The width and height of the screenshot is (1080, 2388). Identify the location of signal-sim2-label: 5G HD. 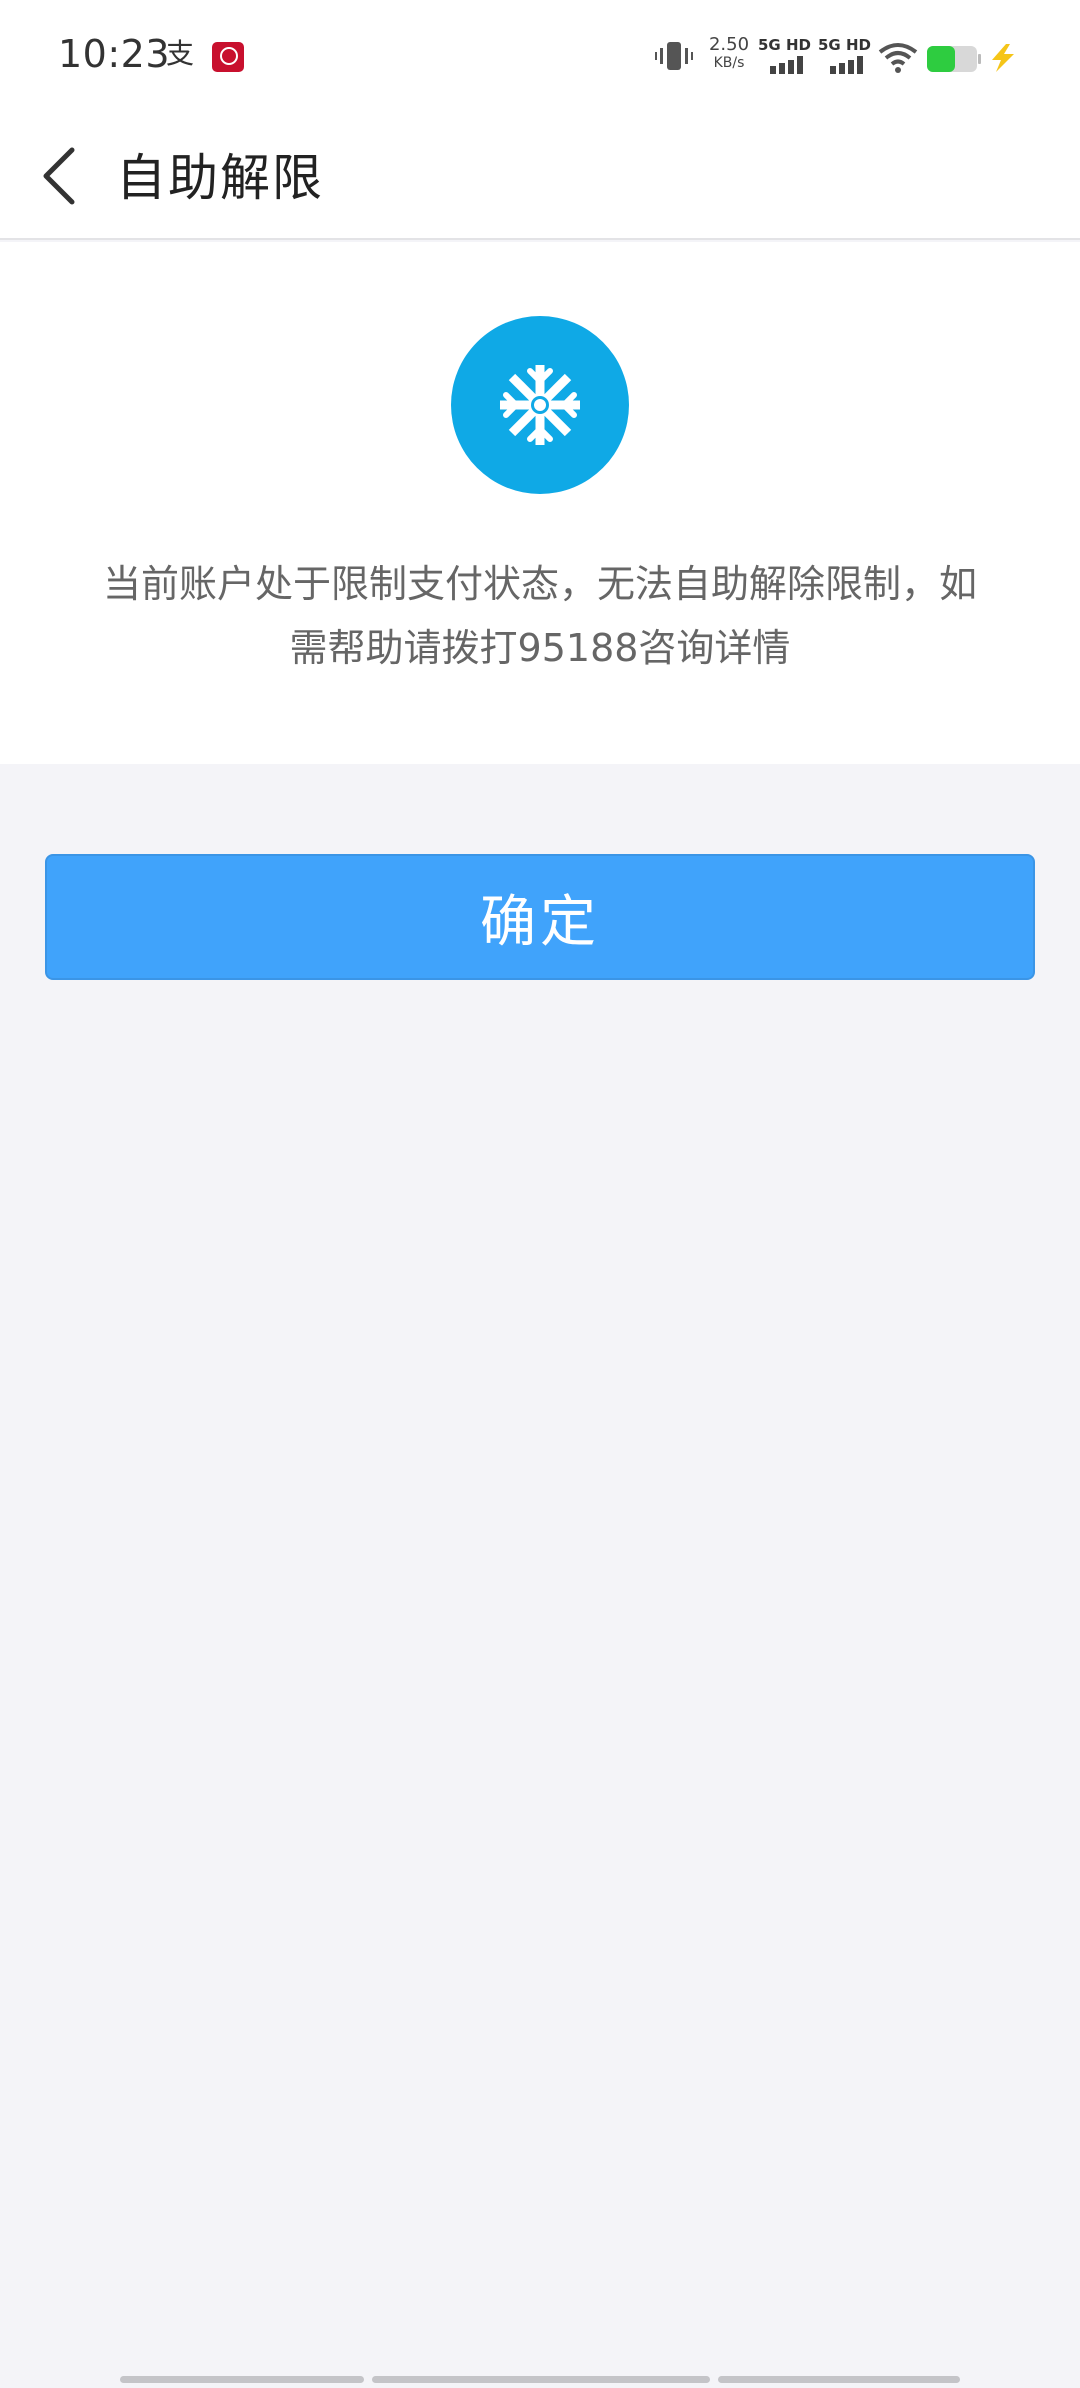
(844, 45).